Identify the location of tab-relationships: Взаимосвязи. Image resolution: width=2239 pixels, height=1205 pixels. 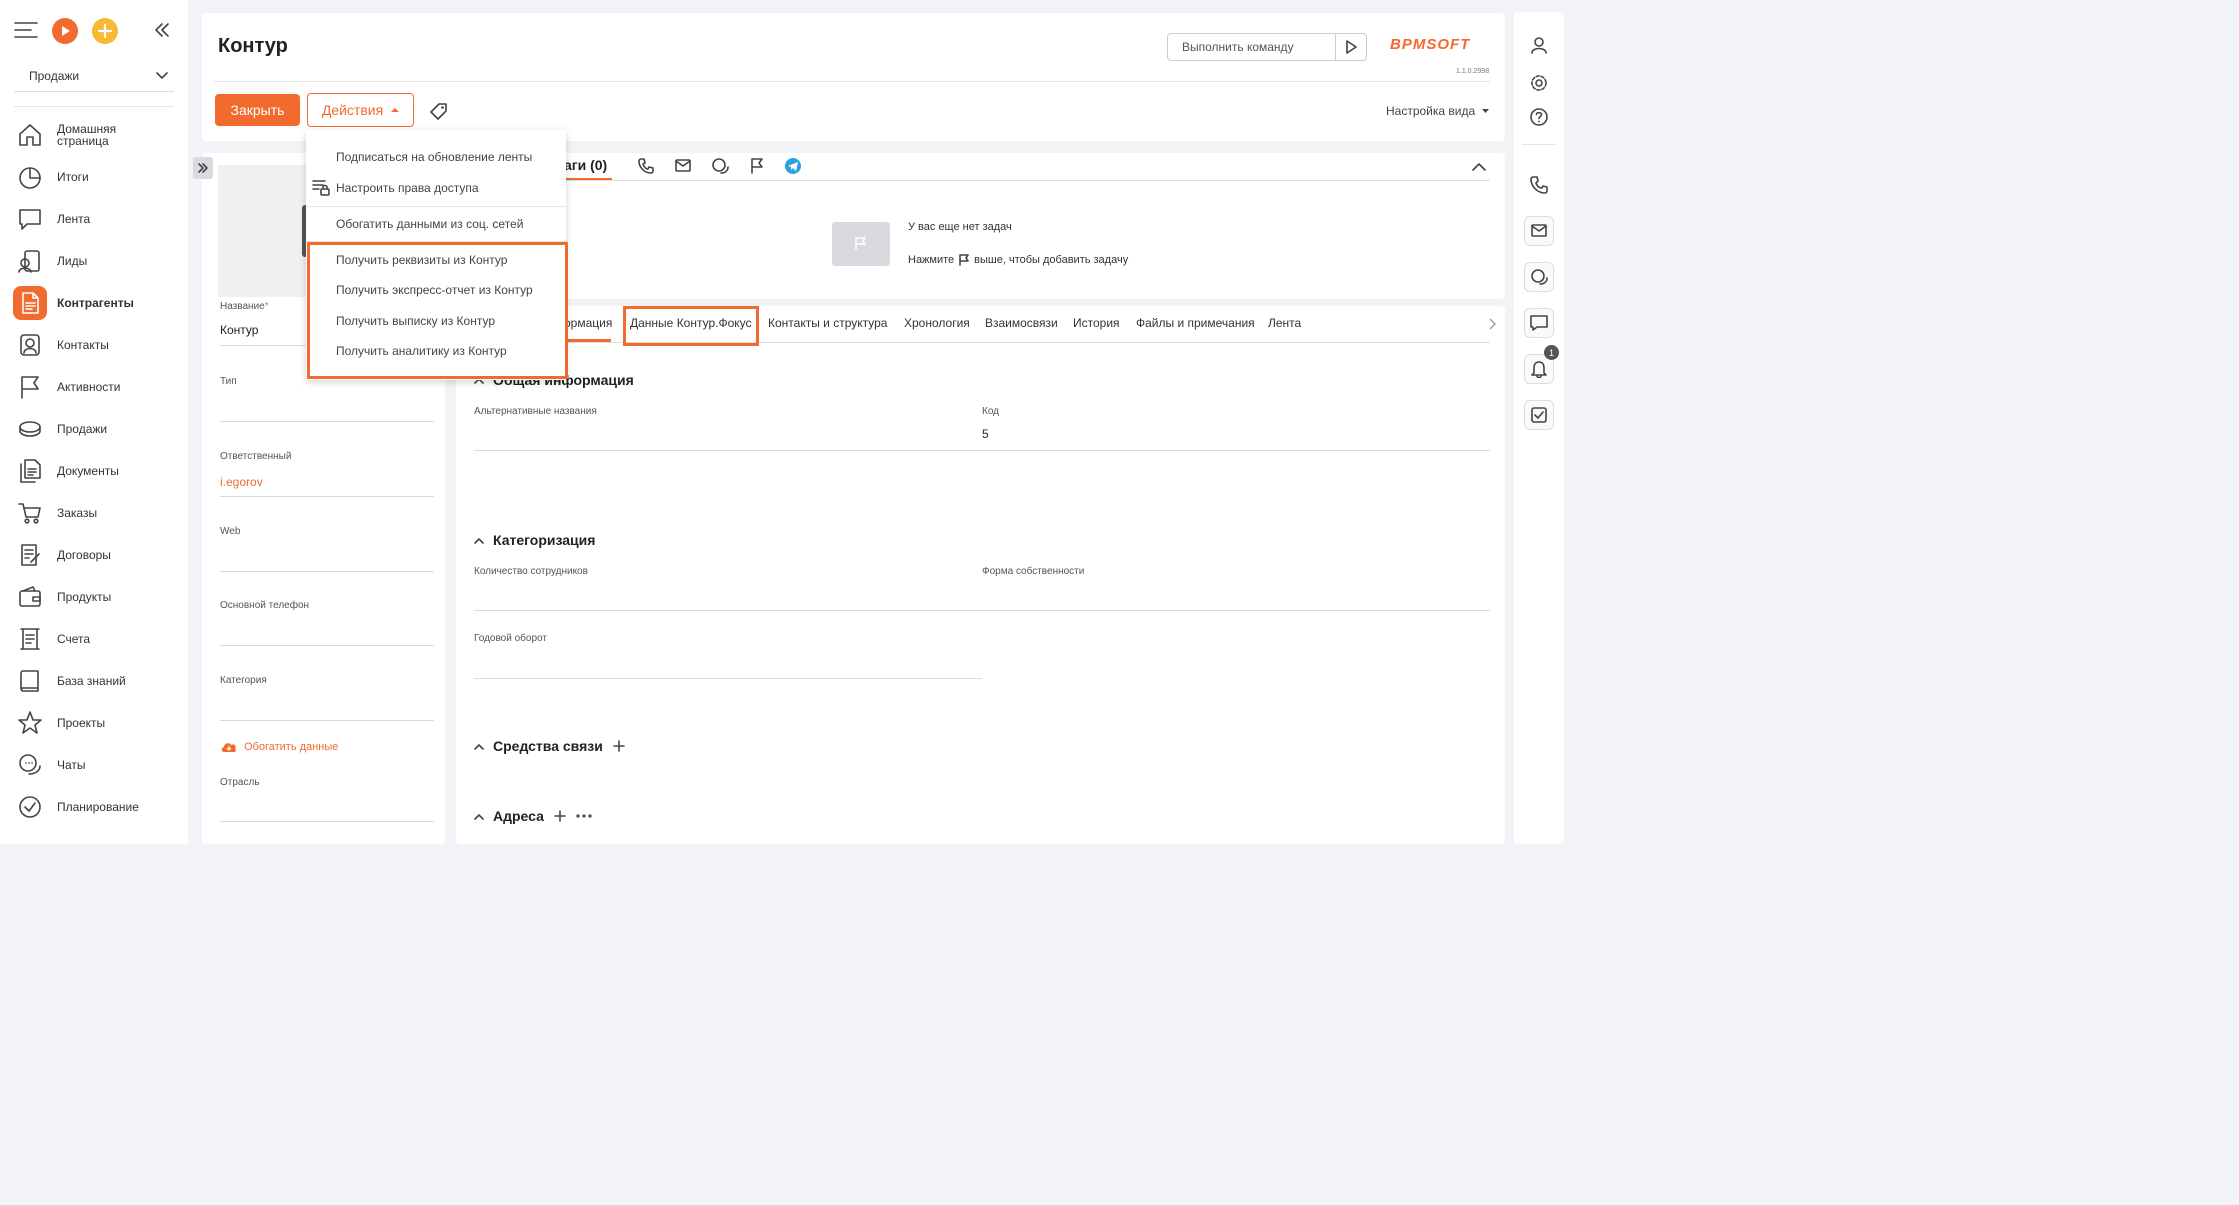
(1021, 323).